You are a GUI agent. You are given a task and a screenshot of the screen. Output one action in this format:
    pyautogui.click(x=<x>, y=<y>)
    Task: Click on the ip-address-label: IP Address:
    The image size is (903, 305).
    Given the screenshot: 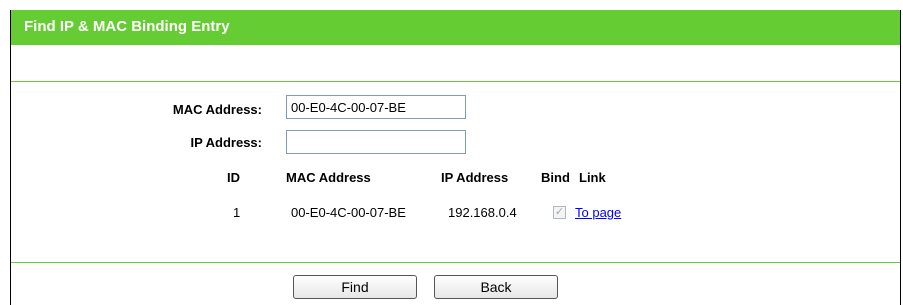 What is the action you would take?
    pyautogui.click(x=226, y=142)
    